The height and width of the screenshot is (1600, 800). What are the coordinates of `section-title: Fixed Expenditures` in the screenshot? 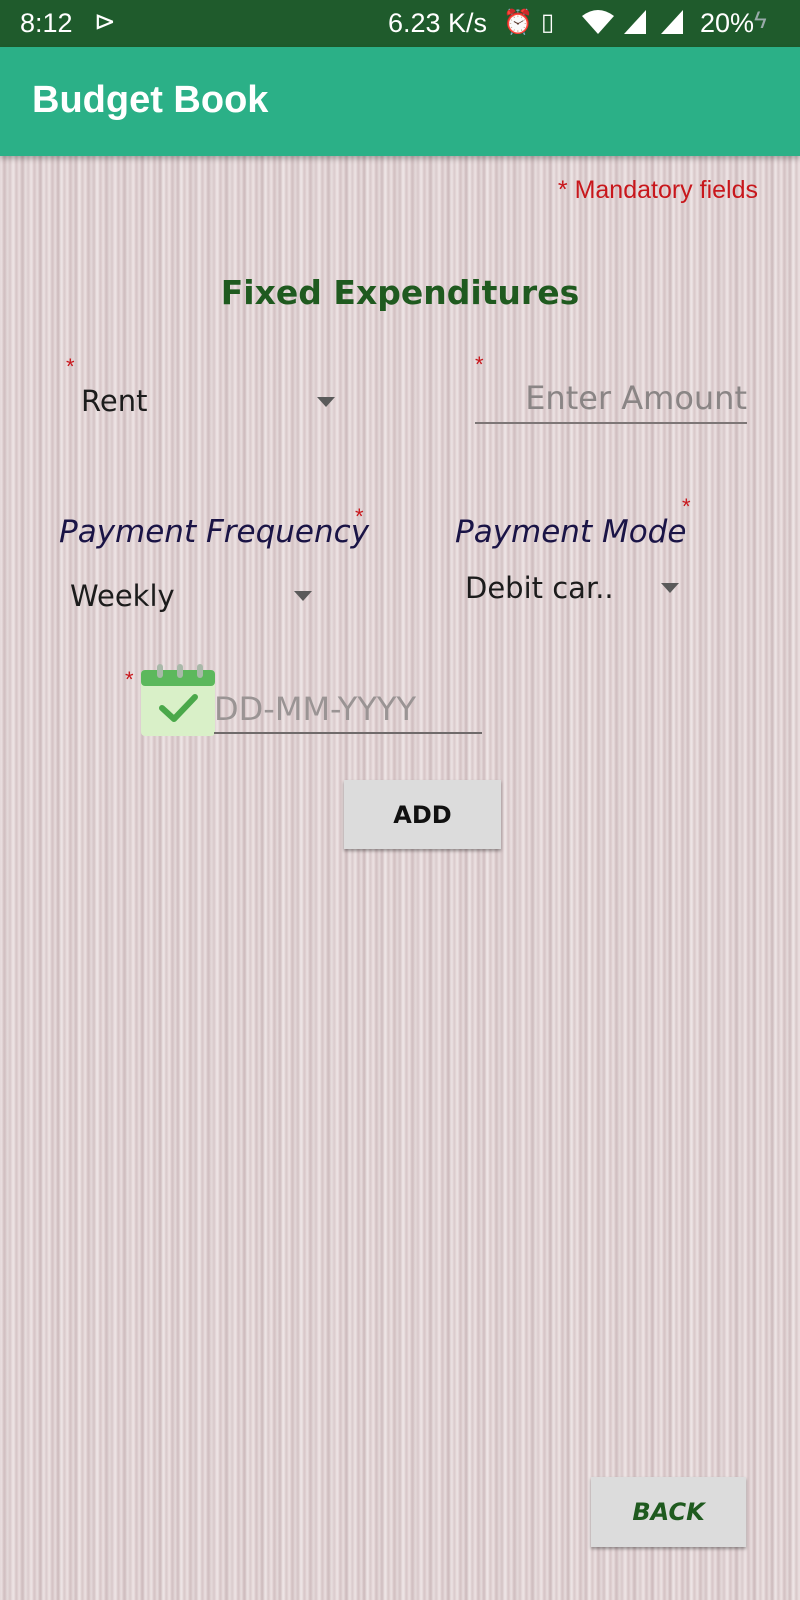 It's located at (400, 292).